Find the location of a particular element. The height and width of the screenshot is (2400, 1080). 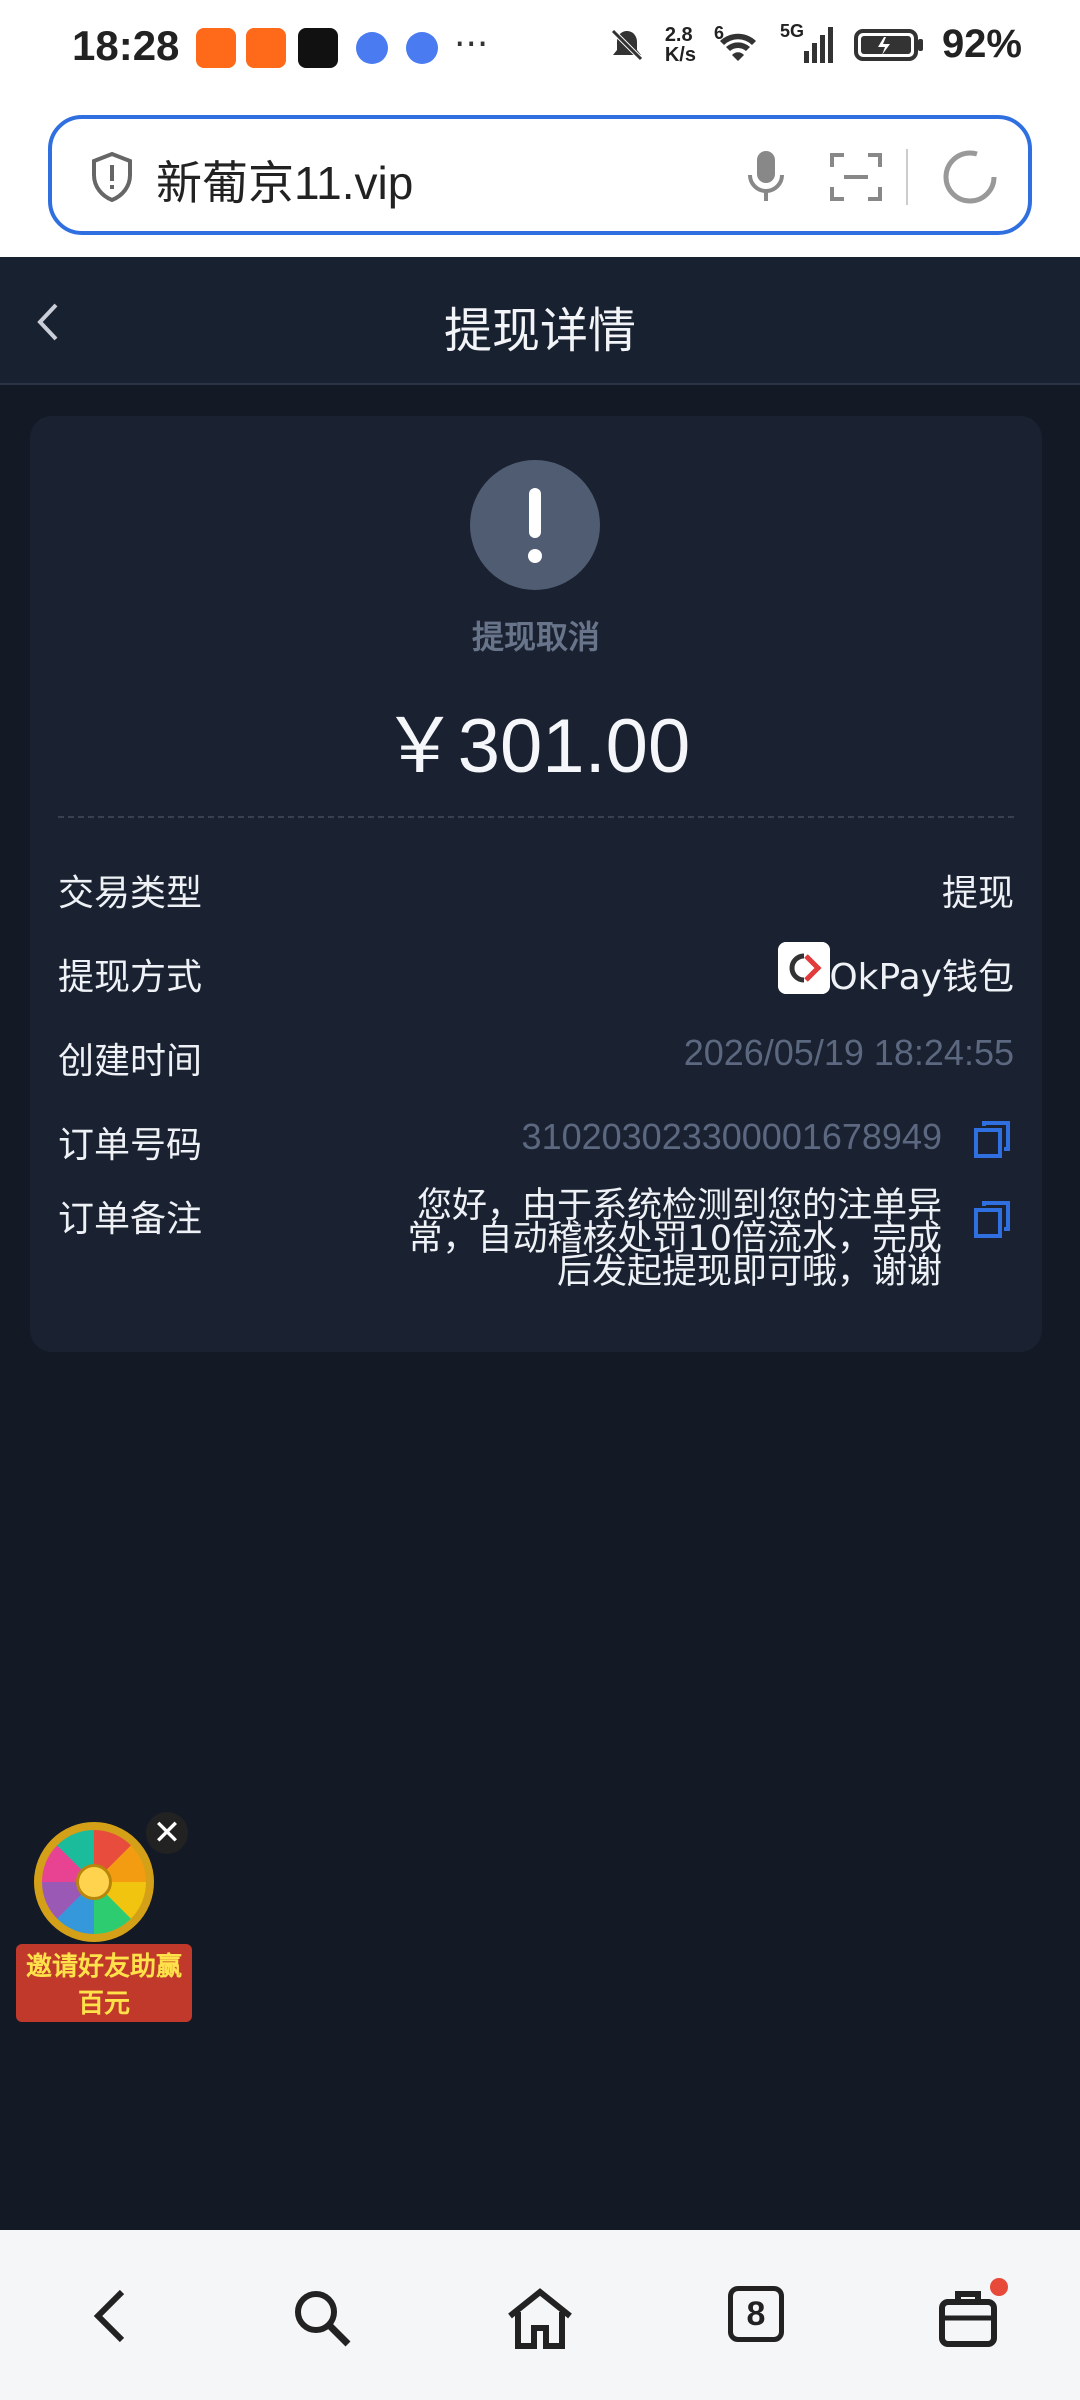

page-header: 提现详情 is located at coordinates (540, 321).